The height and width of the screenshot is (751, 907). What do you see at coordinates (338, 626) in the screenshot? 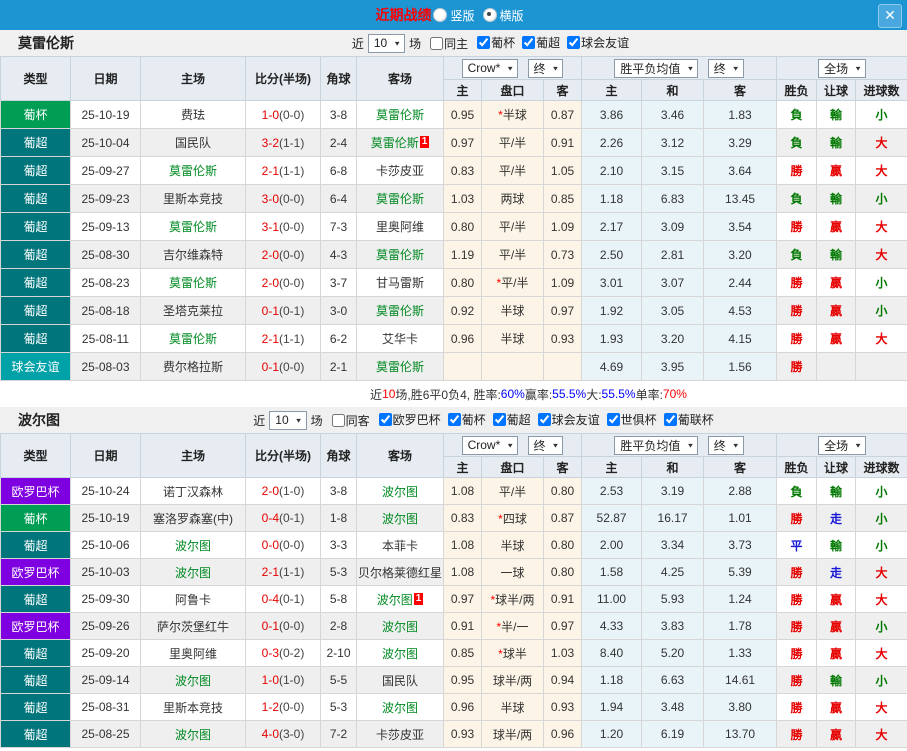
I see `corner-score: 2-8` at bounding box center [338, 626].